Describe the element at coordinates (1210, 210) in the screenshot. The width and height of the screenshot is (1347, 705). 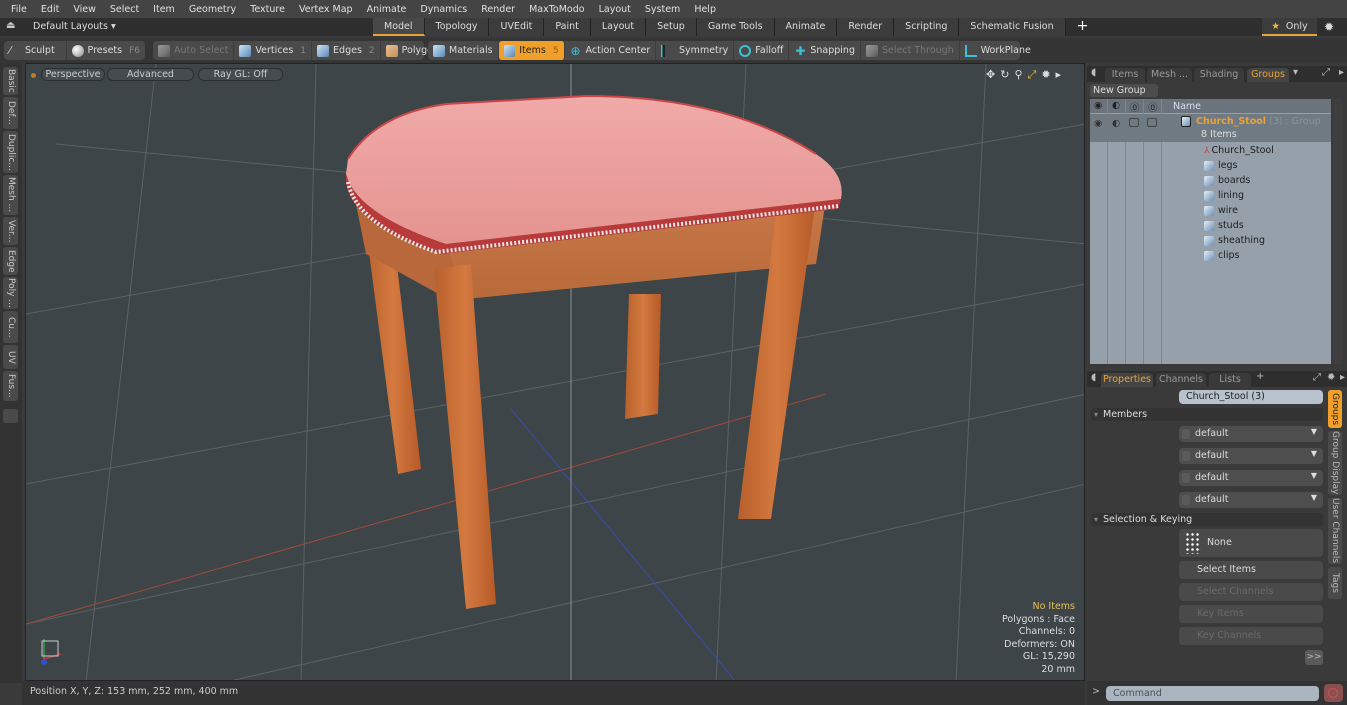
I see `list-item: wire` at that location.